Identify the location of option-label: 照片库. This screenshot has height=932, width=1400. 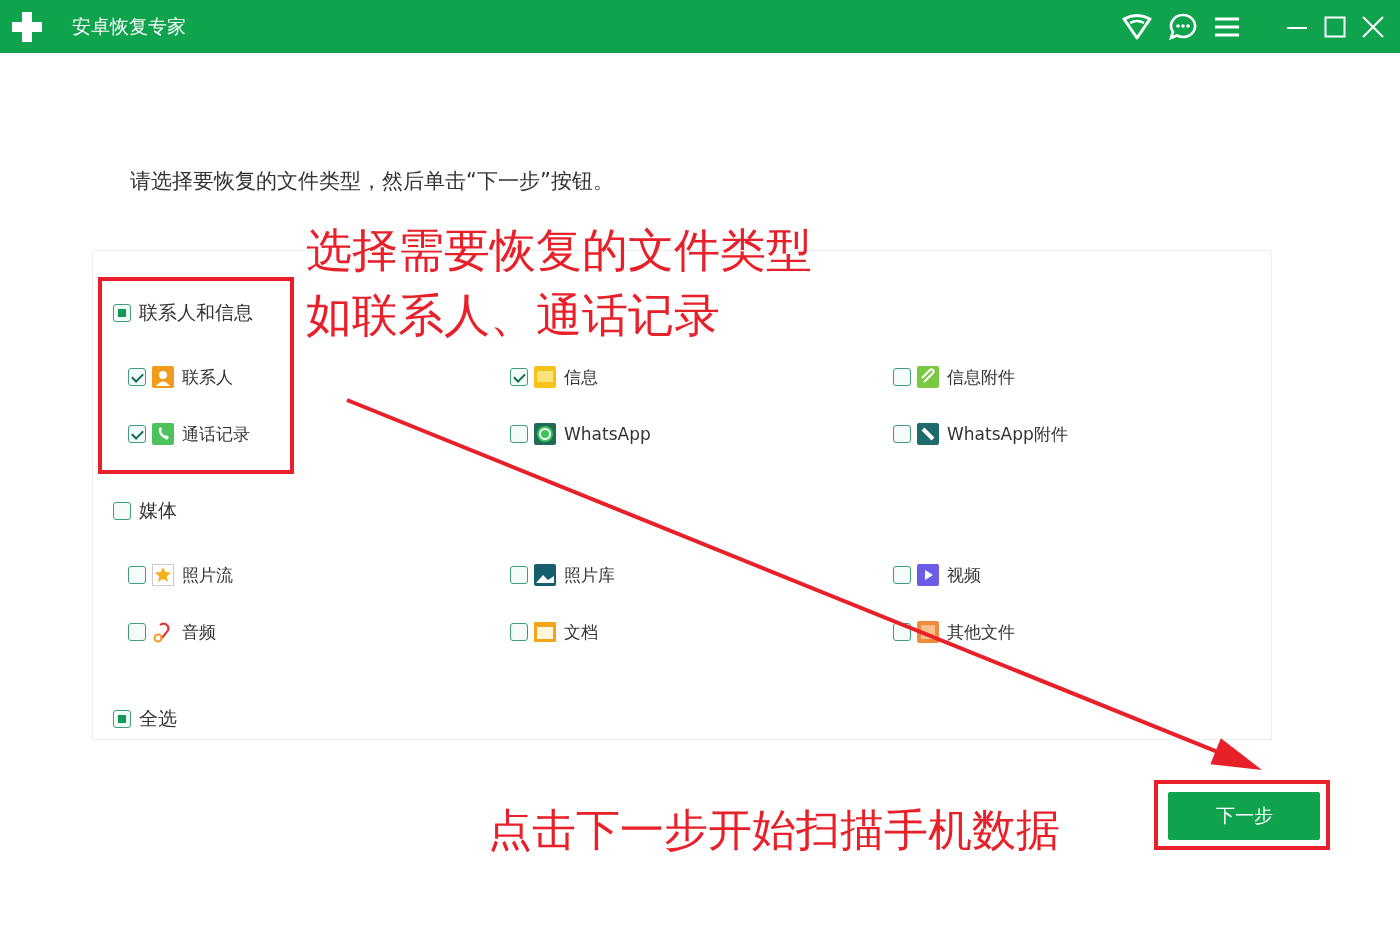
(589, 575).